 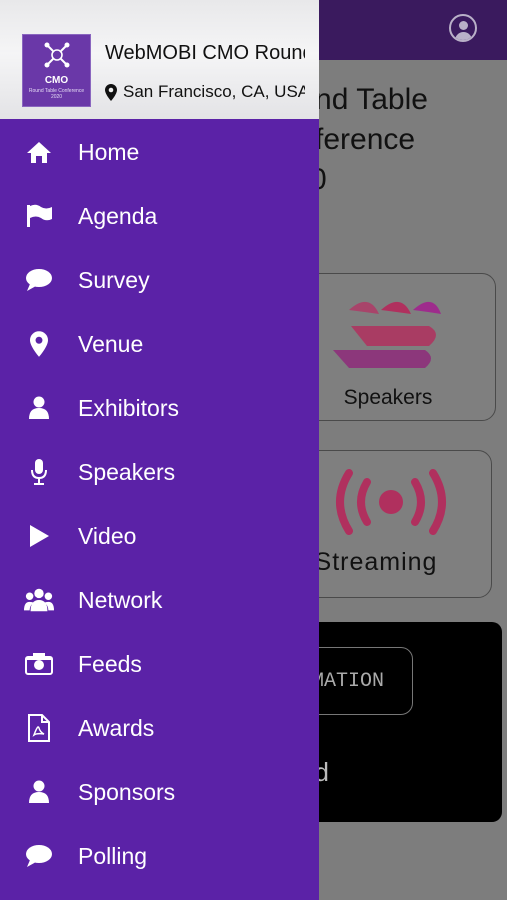 I want to click on menu-item-video: Video, so click(x=159, y=536).